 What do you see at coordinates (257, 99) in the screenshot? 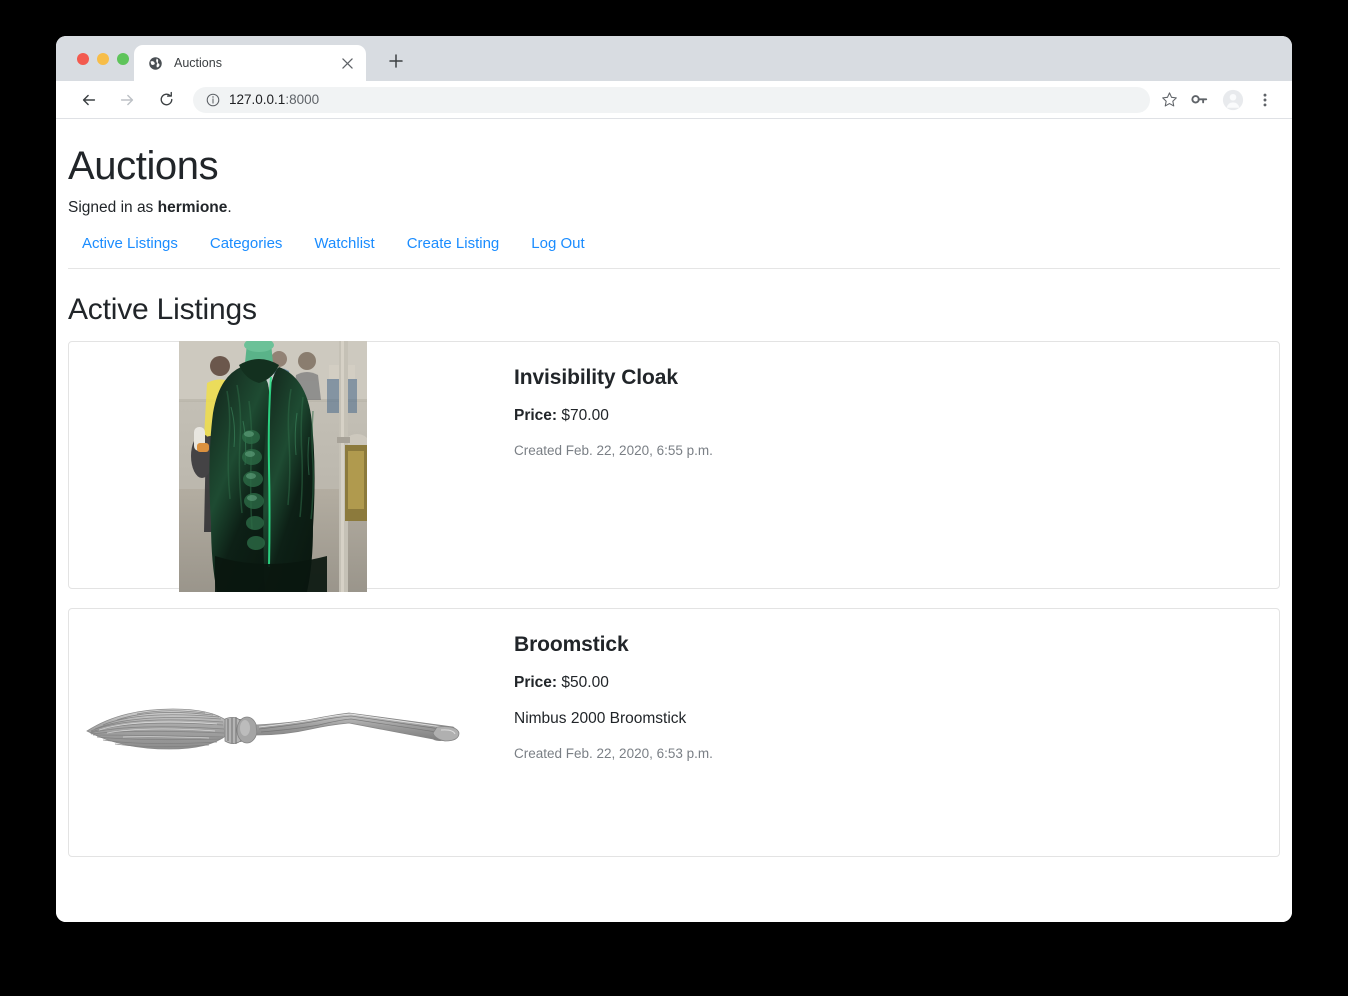
I see `url-host: 127.0.0.1` at bounding box center [257, 99].